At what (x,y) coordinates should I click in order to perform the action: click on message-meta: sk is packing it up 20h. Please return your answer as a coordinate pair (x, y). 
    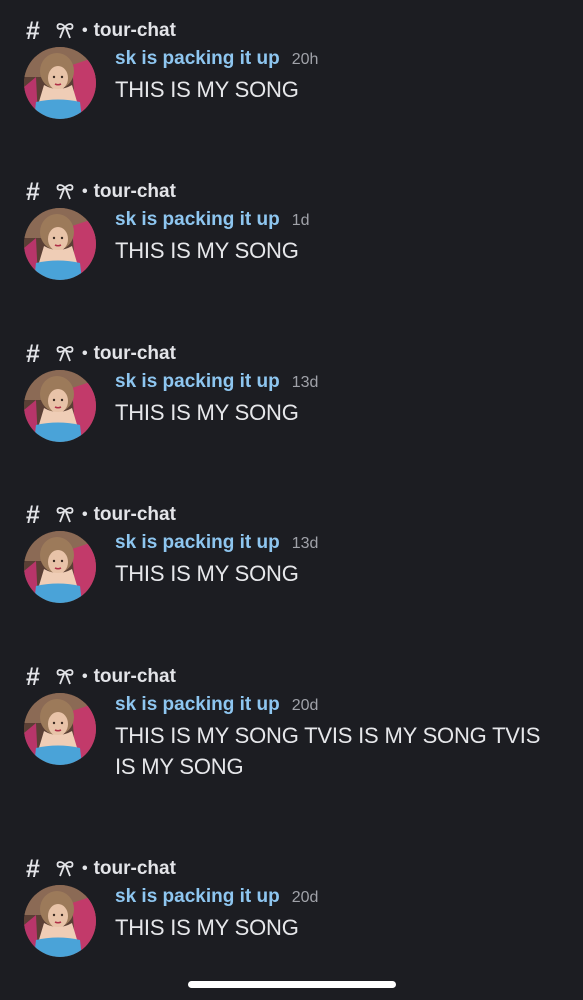
    Looking at the image, I should click on (335, 60).